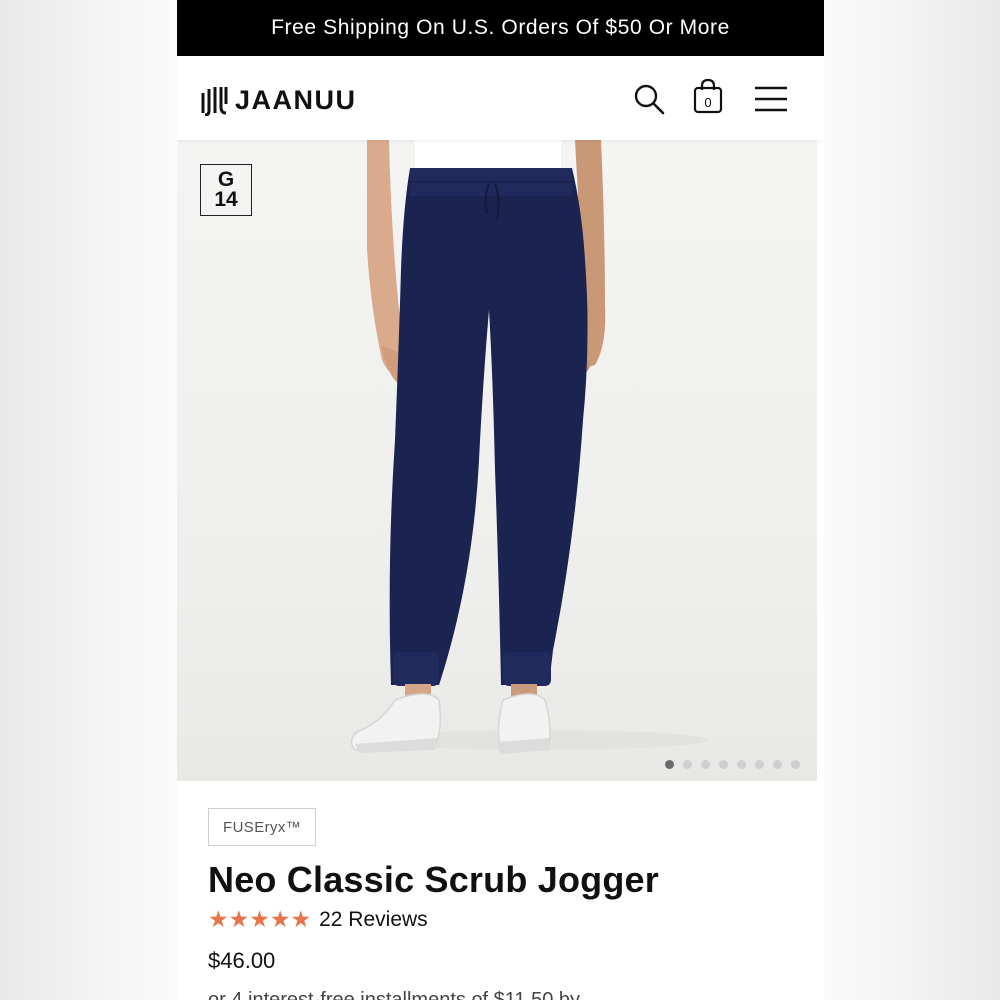 The image size is (1000, 1000). I want to click on product-rating: ★★★★★ 22 Reviews, so click(318, 919).